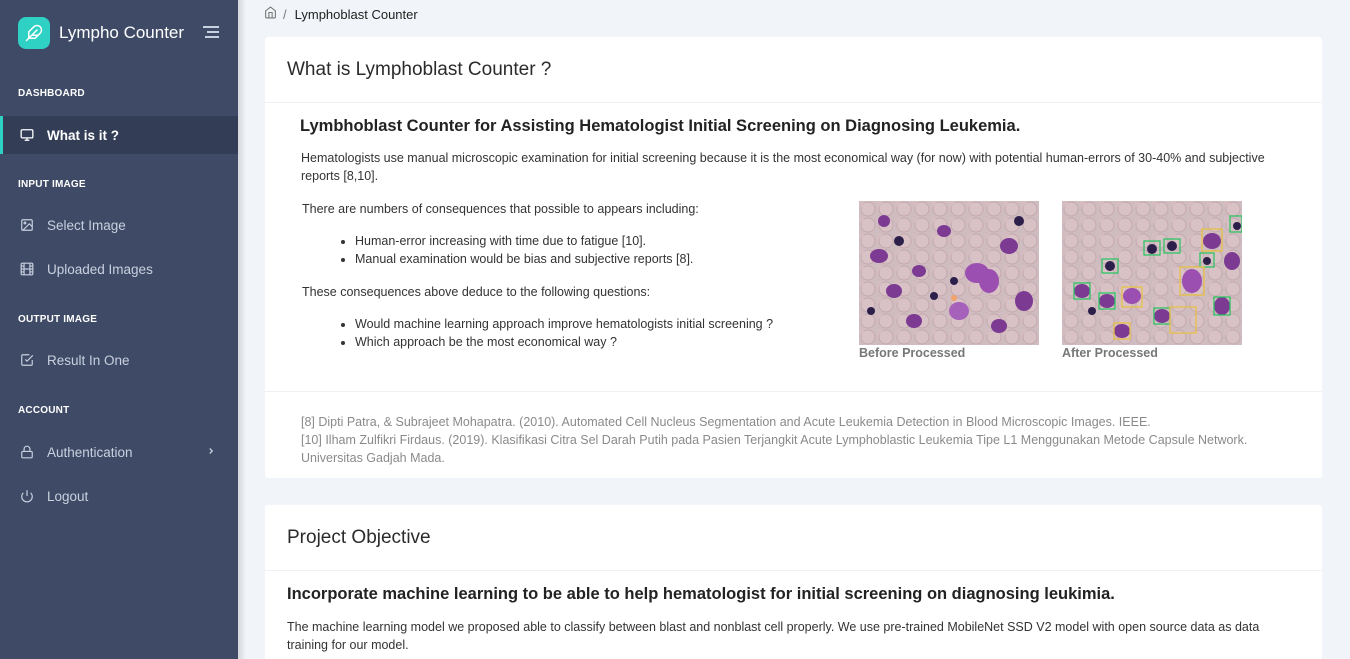 The height and width of the screenshot is (659, 1350). Describe the element at coordinates (119, 496) in the screenshot. I see `sidebar-item-logout: Logout` at that location.